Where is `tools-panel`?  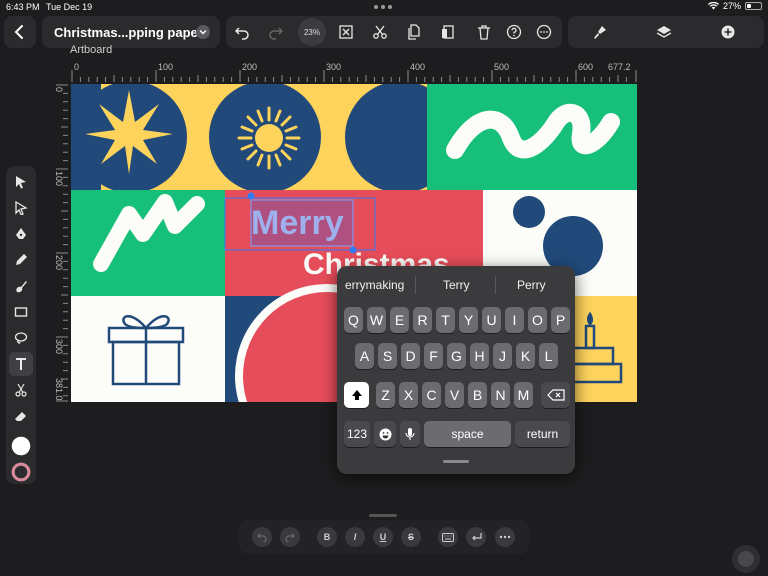 tools-panel is located at coordinates (21, 325).